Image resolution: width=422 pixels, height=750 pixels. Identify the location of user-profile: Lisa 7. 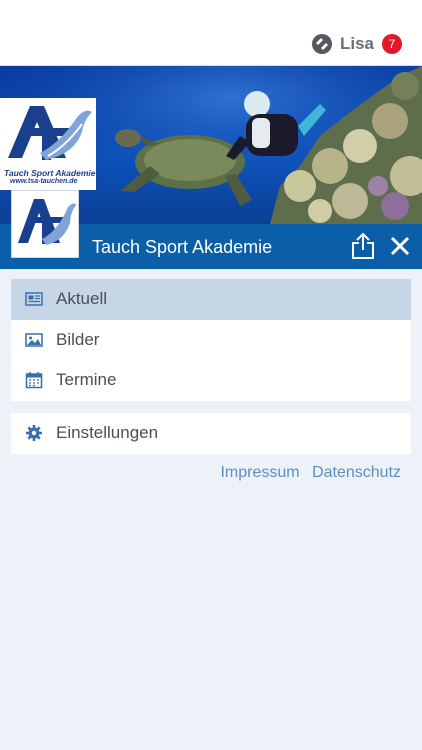
(356, 44).